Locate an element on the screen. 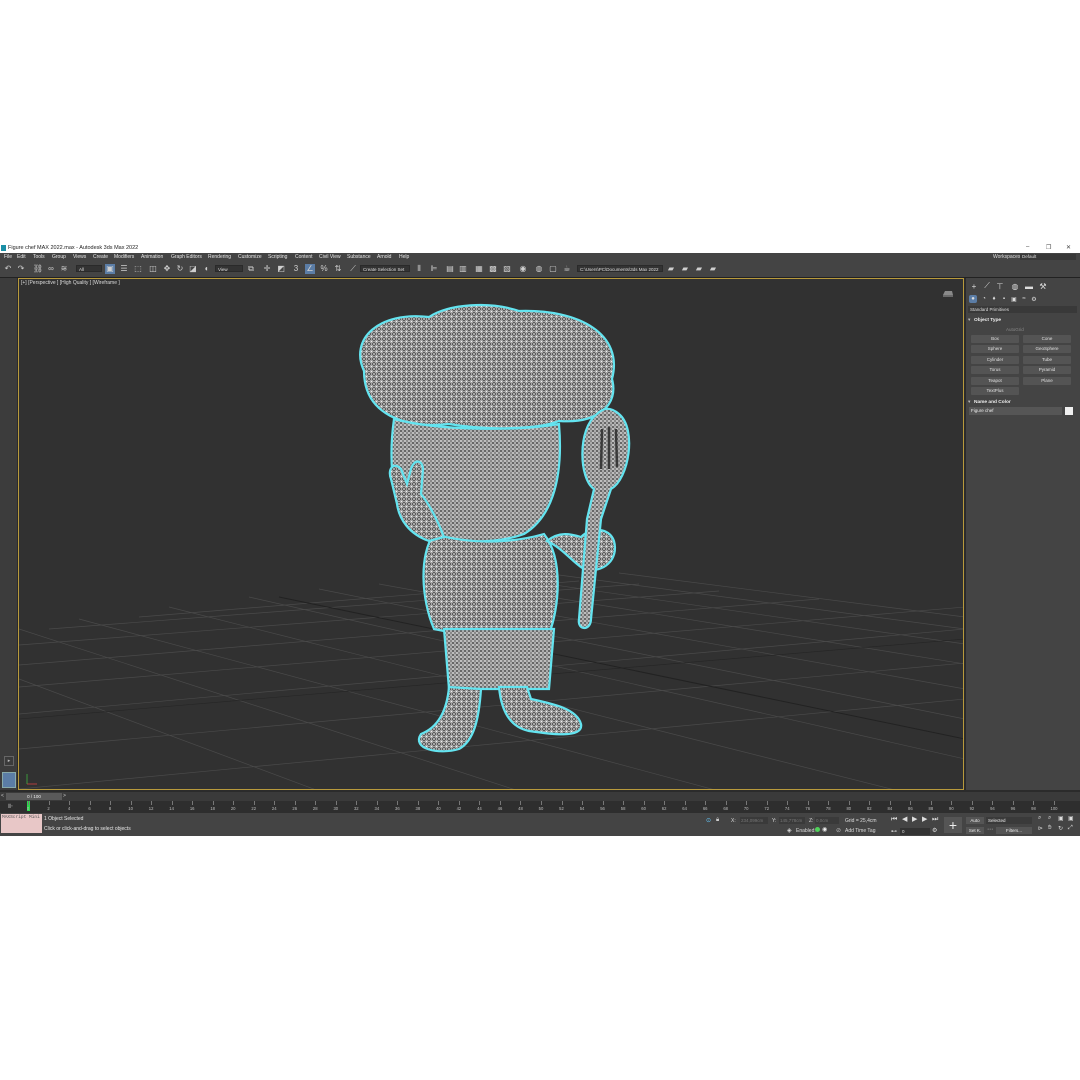  hierarchy-tab-icon: ⊤ is located at coordinates (1000, 286).